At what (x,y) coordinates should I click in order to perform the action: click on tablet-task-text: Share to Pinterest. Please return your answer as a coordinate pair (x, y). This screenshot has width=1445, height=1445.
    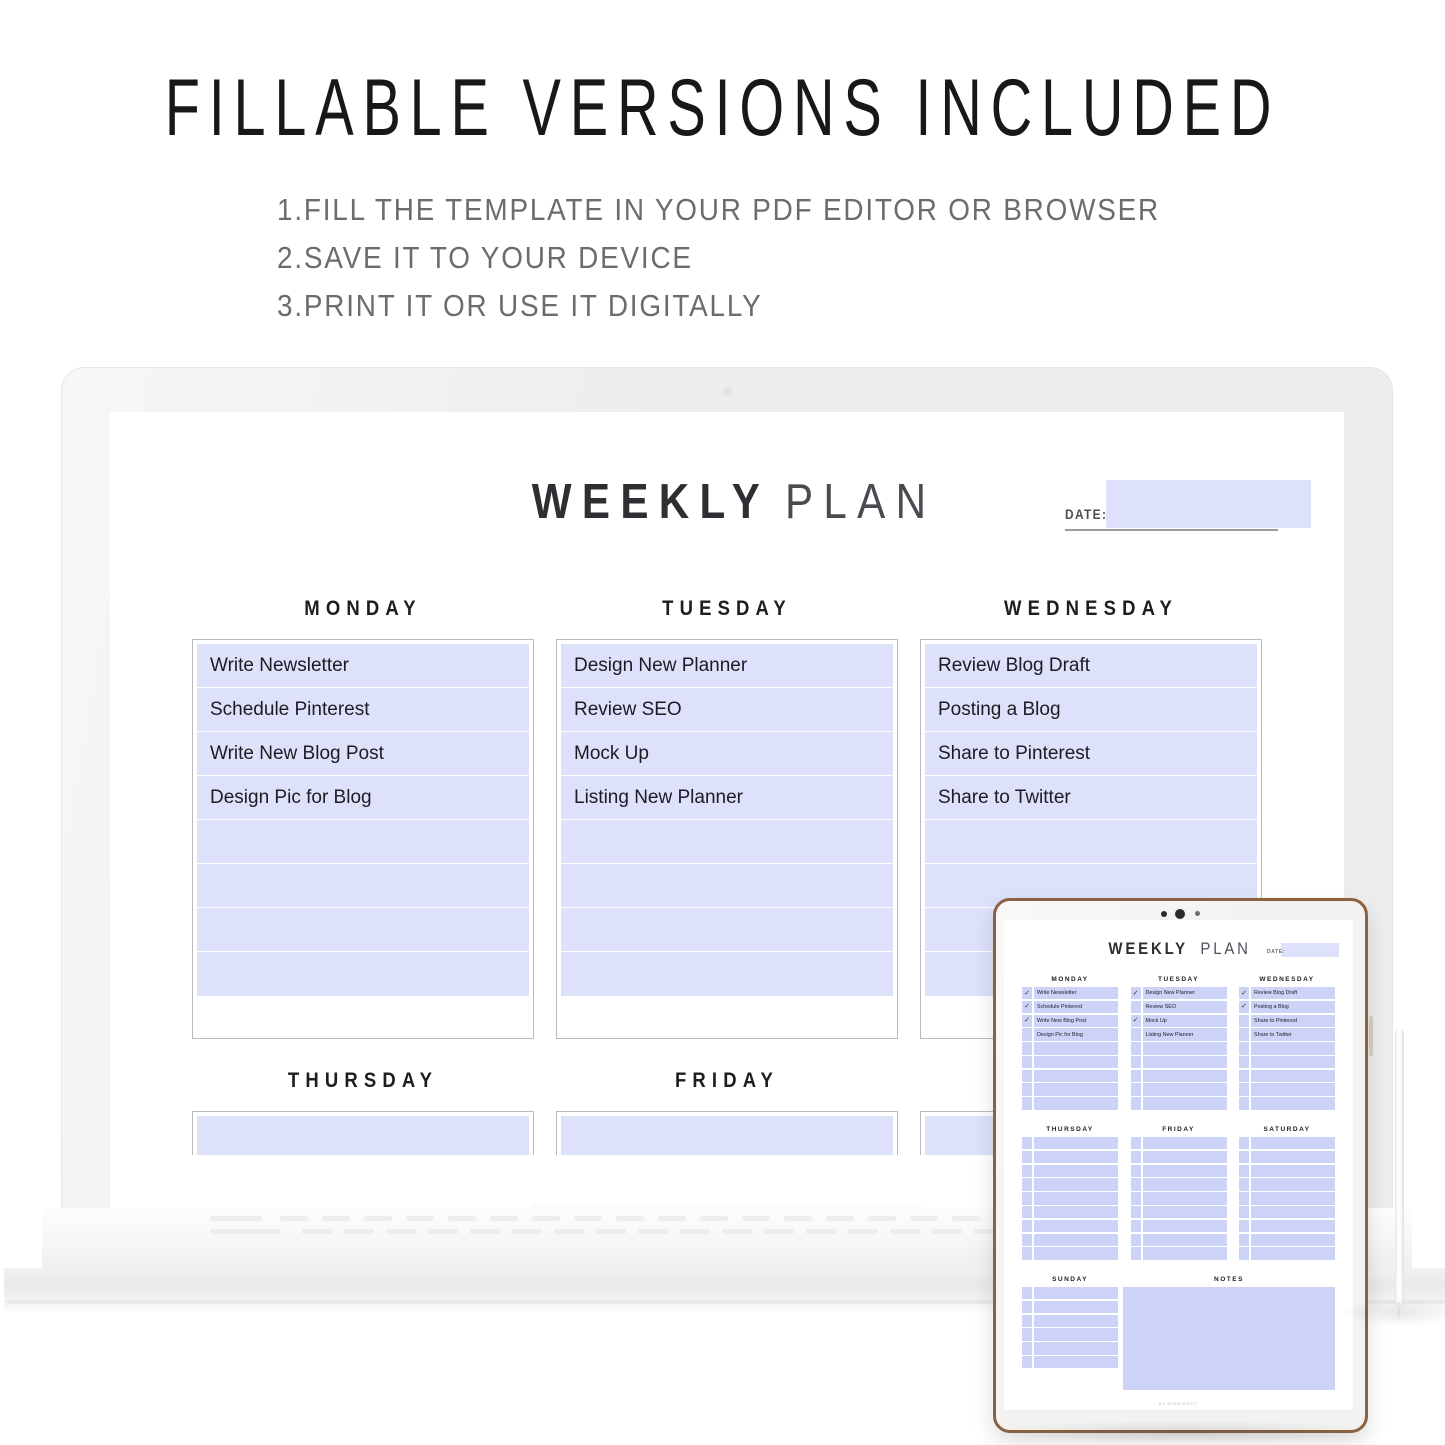
    Looking at the image, I should click on (1293, 1020).